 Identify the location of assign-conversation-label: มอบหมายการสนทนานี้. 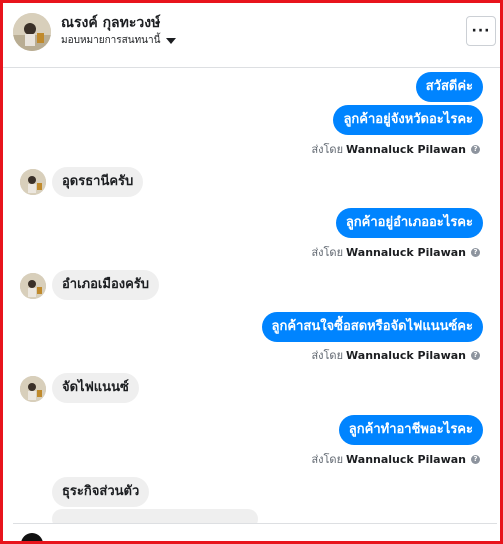
(111, 40).